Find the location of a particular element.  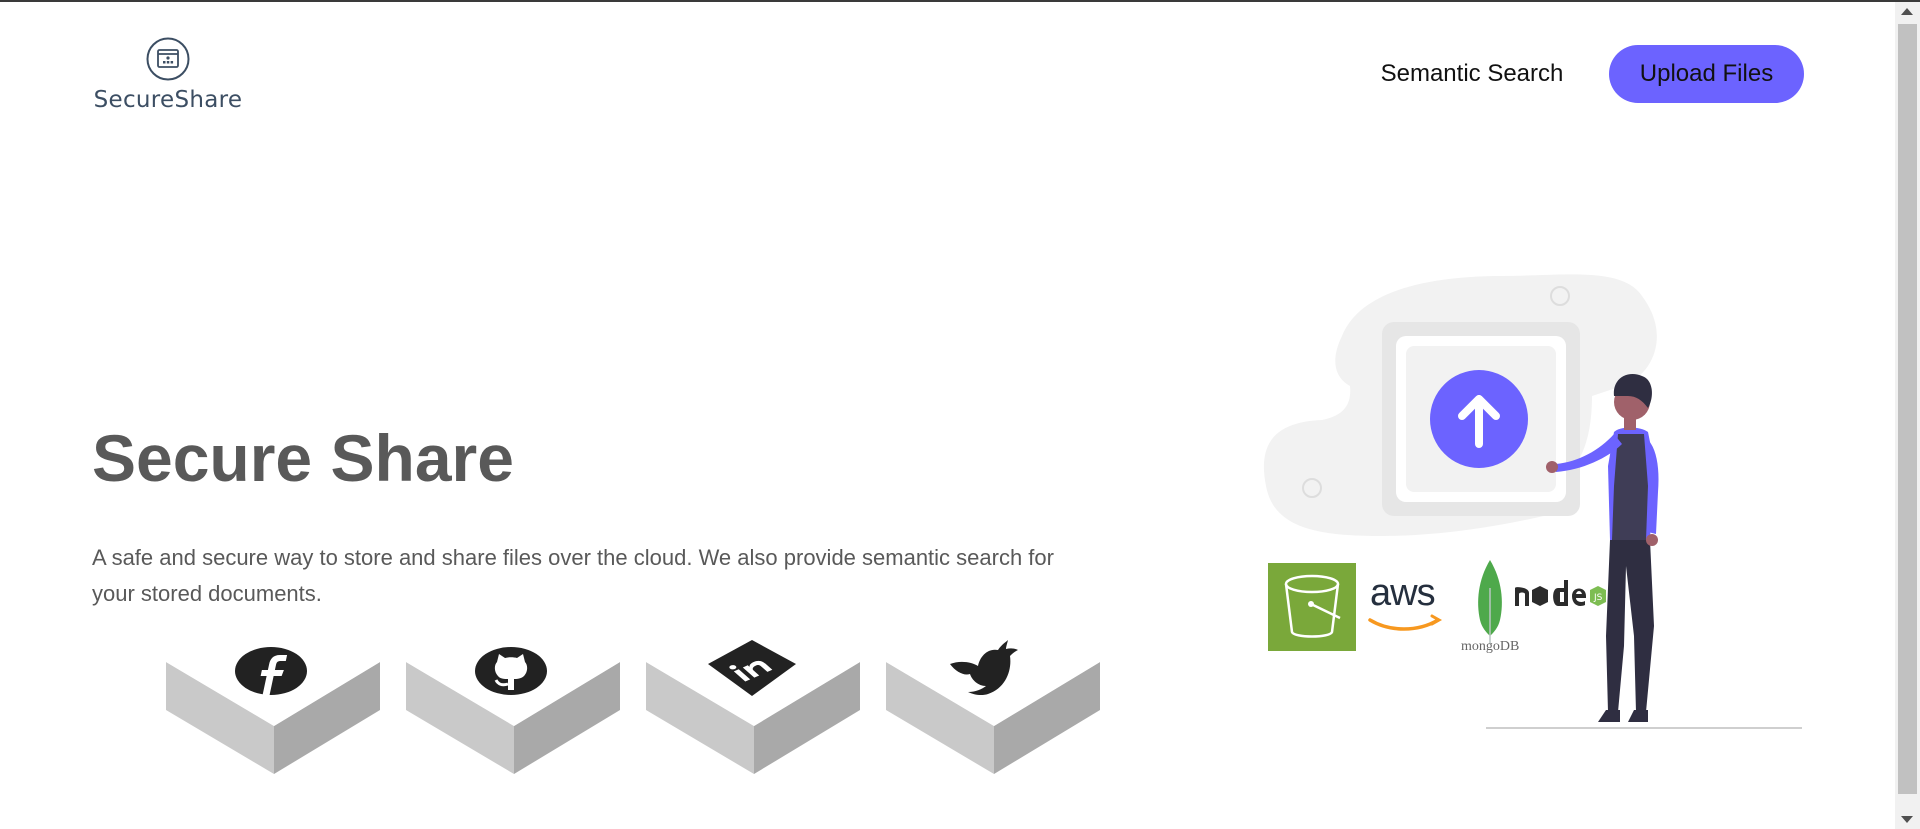

svg-text: JS is located at coordinates (1598, 598).